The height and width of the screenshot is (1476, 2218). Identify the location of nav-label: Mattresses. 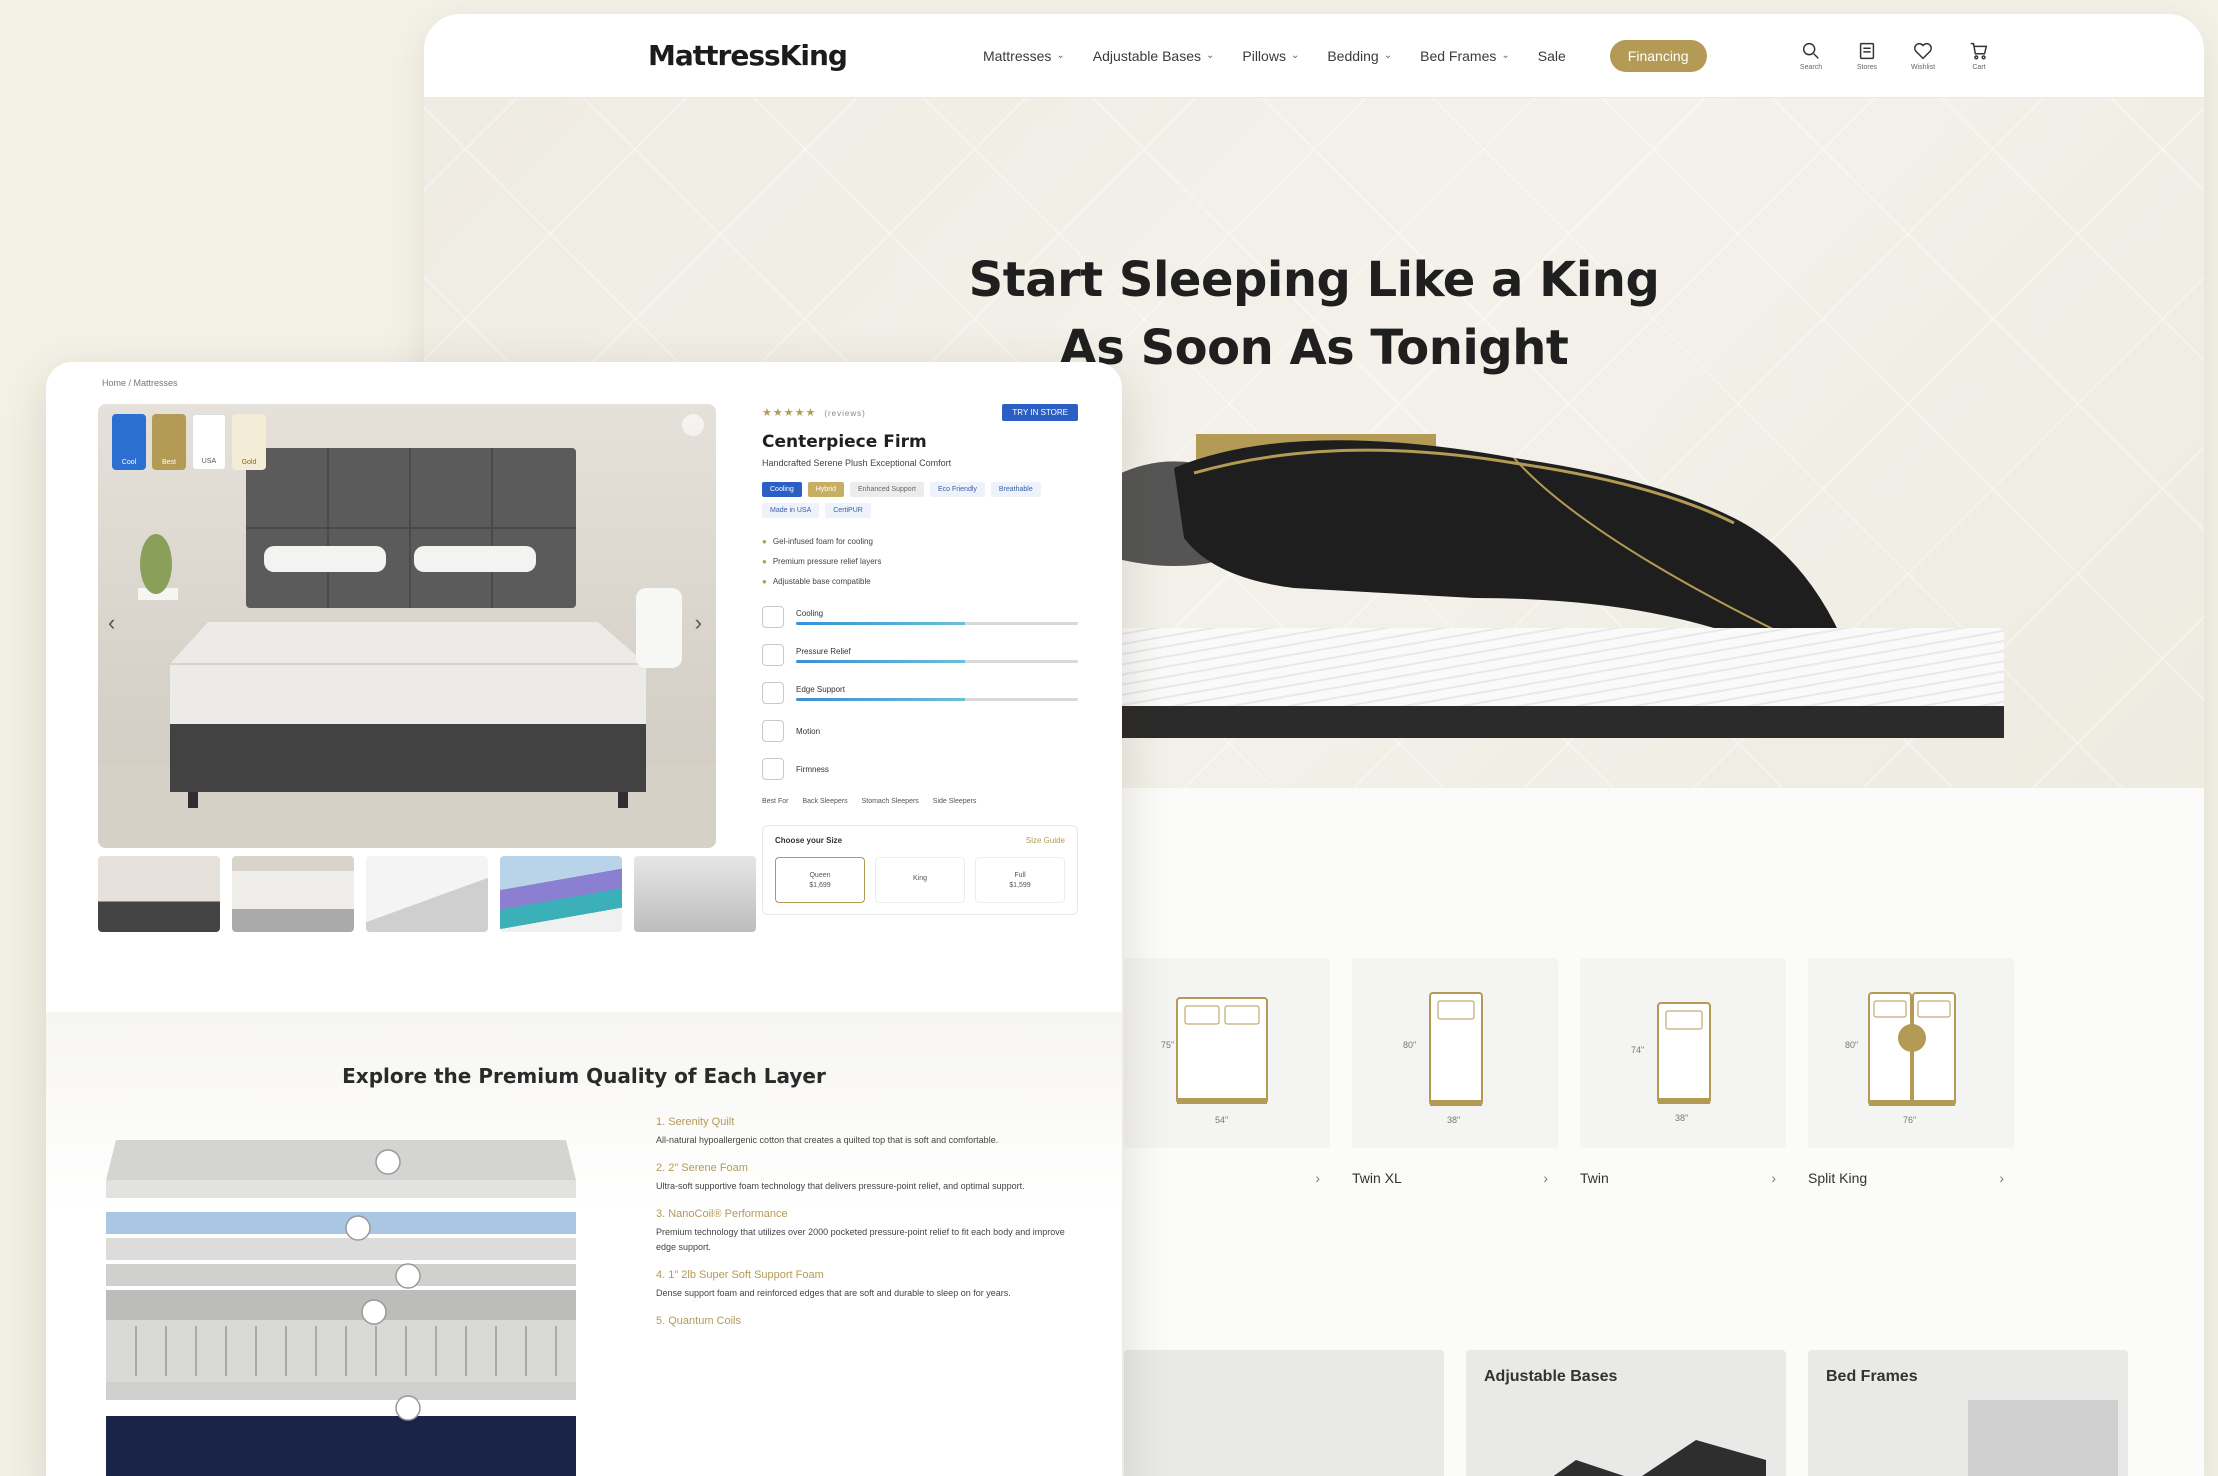
(1017, 55).